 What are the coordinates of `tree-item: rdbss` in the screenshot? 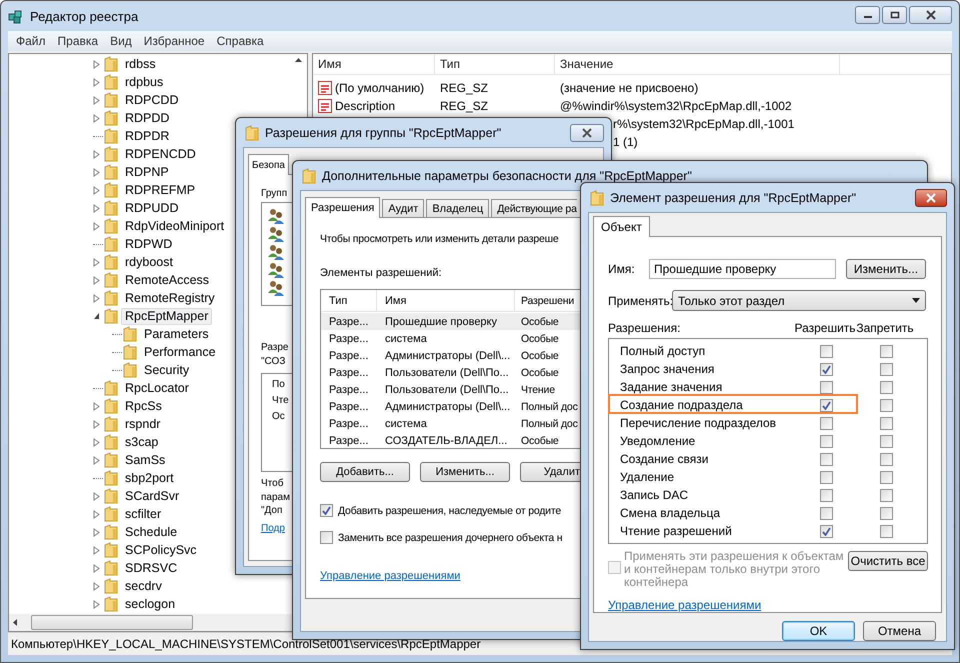 It's located at (140, 64).